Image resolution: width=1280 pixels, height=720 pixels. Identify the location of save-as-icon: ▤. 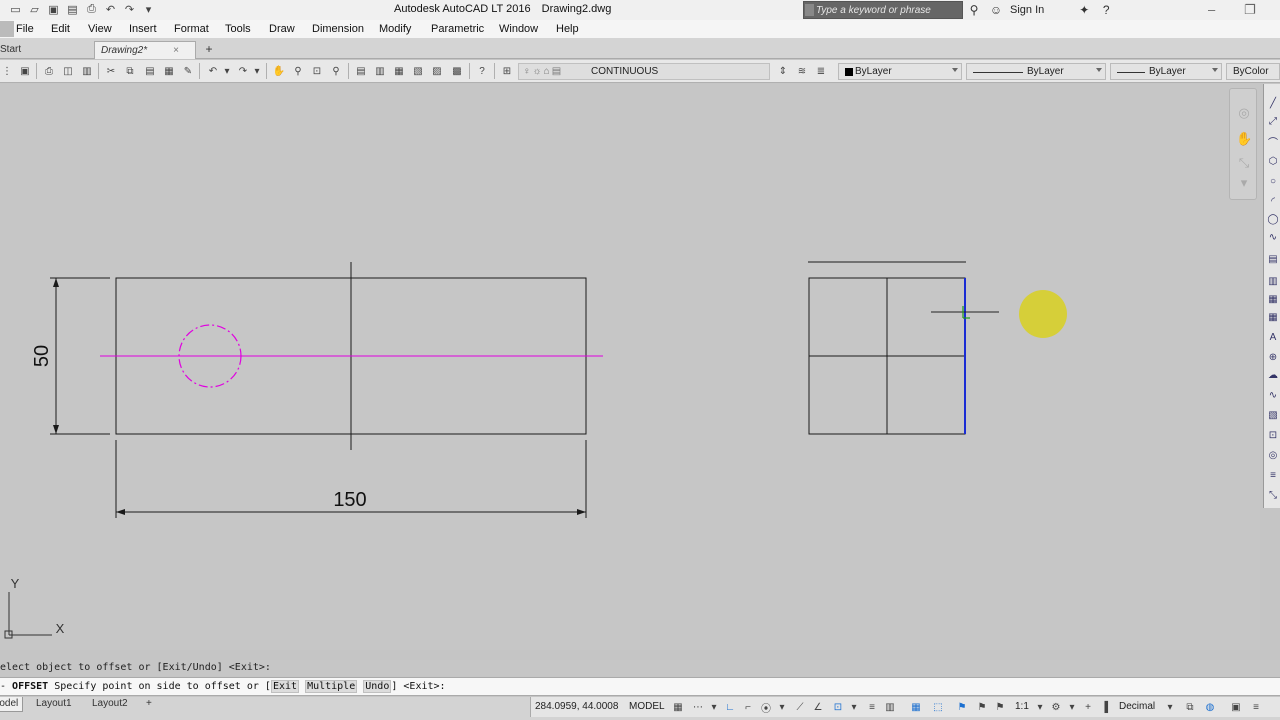
(72, 9).